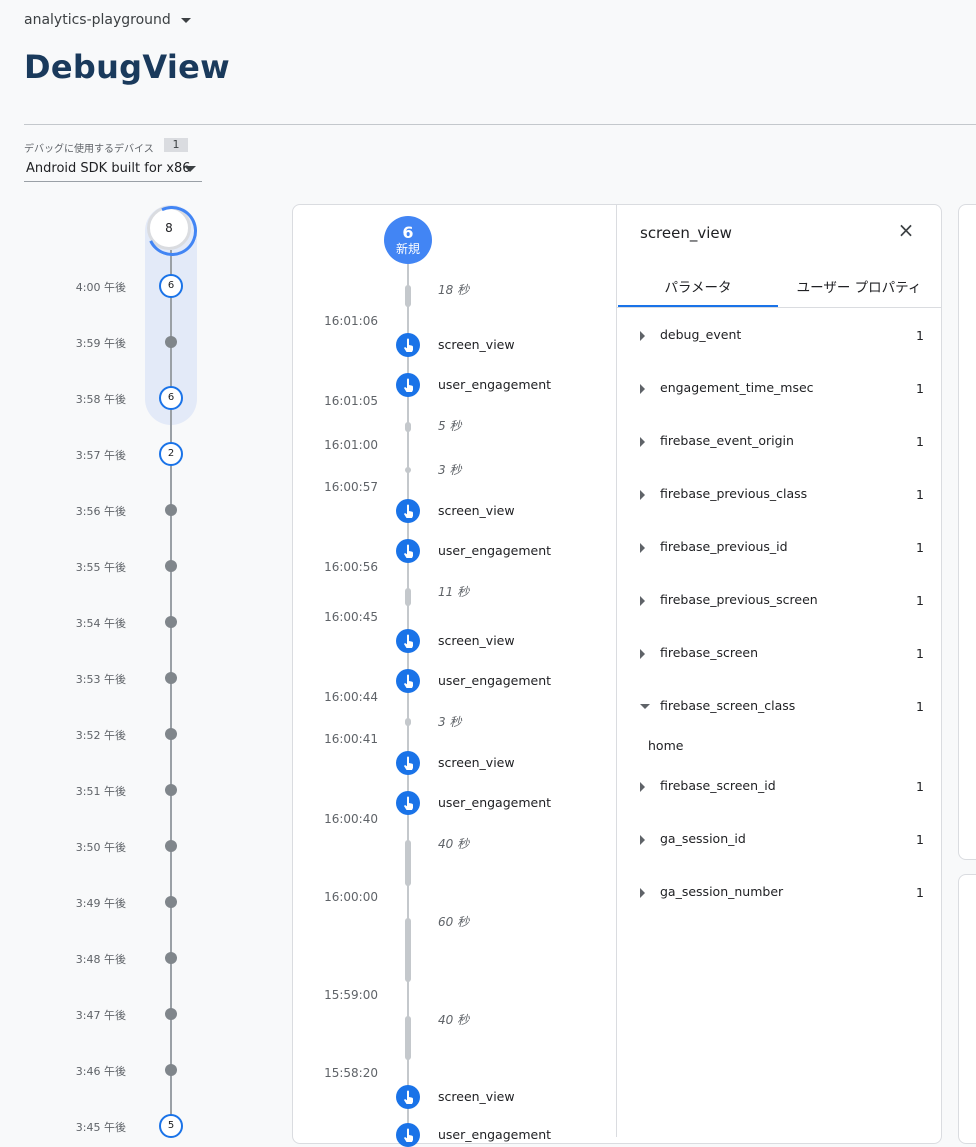  Describe the element at coordinates (785, 443) in the screenshot. I see `parameter-row: firebase_event_origin 1` at that location.